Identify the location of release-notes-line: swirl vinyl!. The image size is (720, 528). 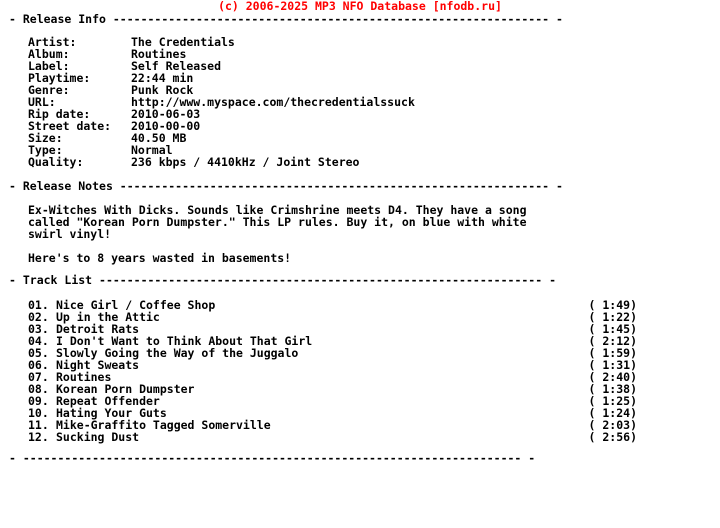
(70, 234).